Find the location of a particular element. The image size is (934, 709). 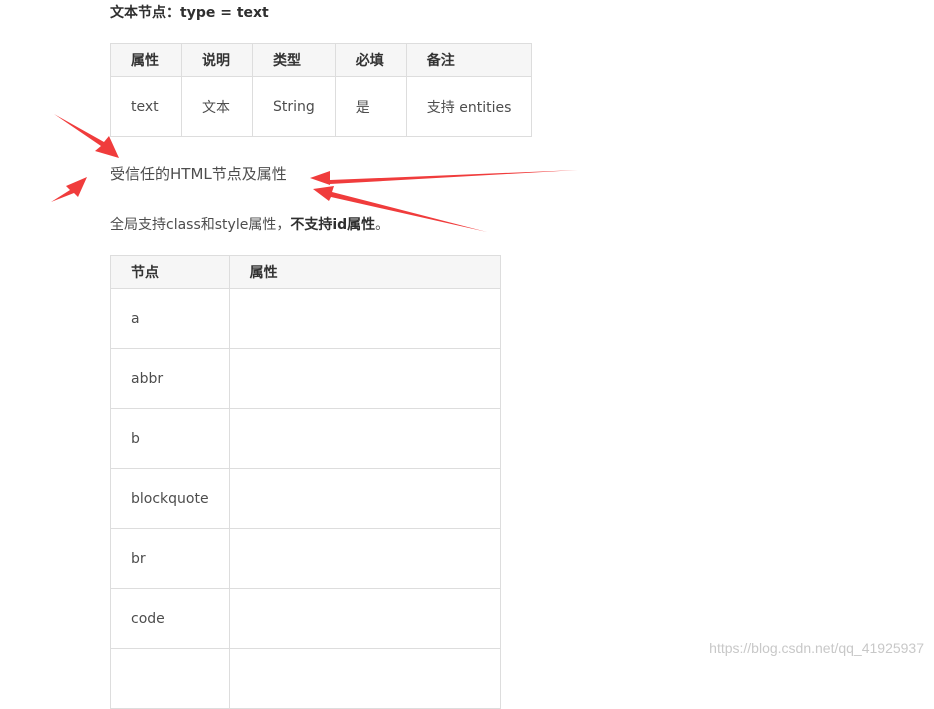

arrow-right-lower is located at coordinates (400, 209).